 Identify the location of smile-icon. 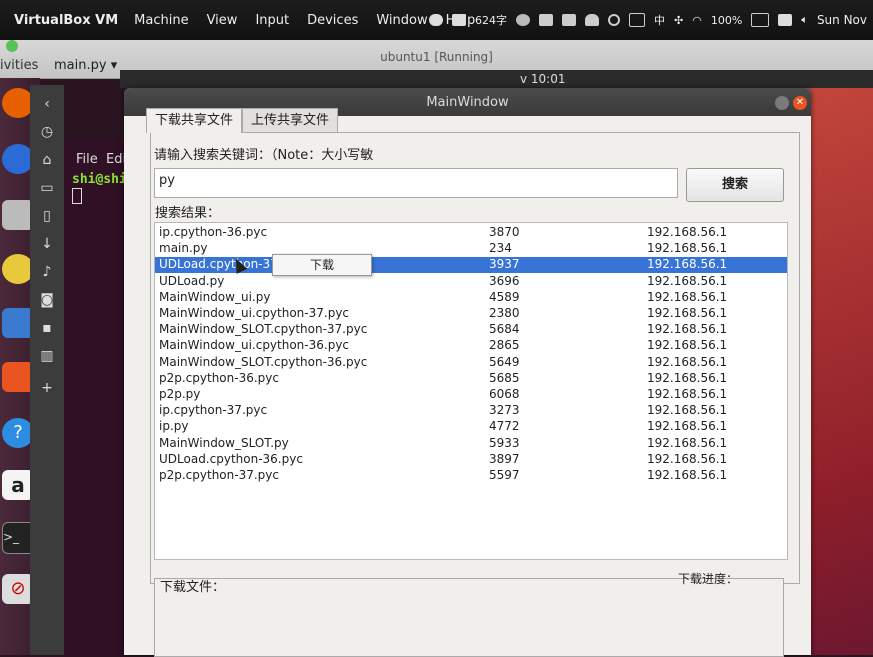
(523, 20).